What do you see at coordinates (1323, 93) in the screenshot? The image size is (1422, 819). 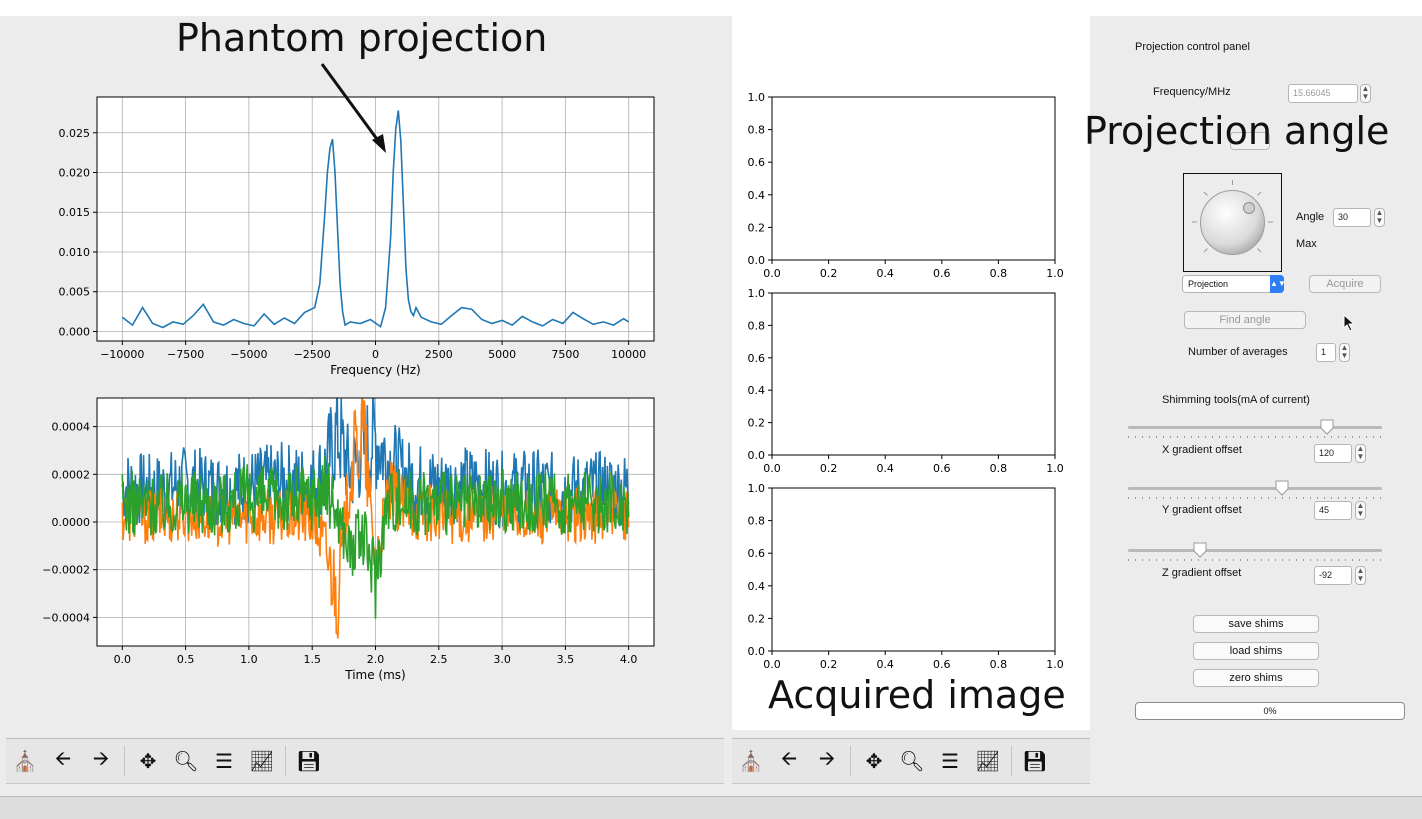 I see `frequency-input: 15.66045` at bounding box center [1323, 93].